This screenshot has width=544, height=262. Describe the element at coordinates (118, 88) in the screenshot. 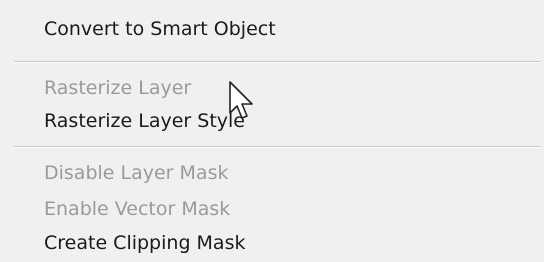

I see `menu-item-rasterize-layer: Rasterize Layer` at that location.